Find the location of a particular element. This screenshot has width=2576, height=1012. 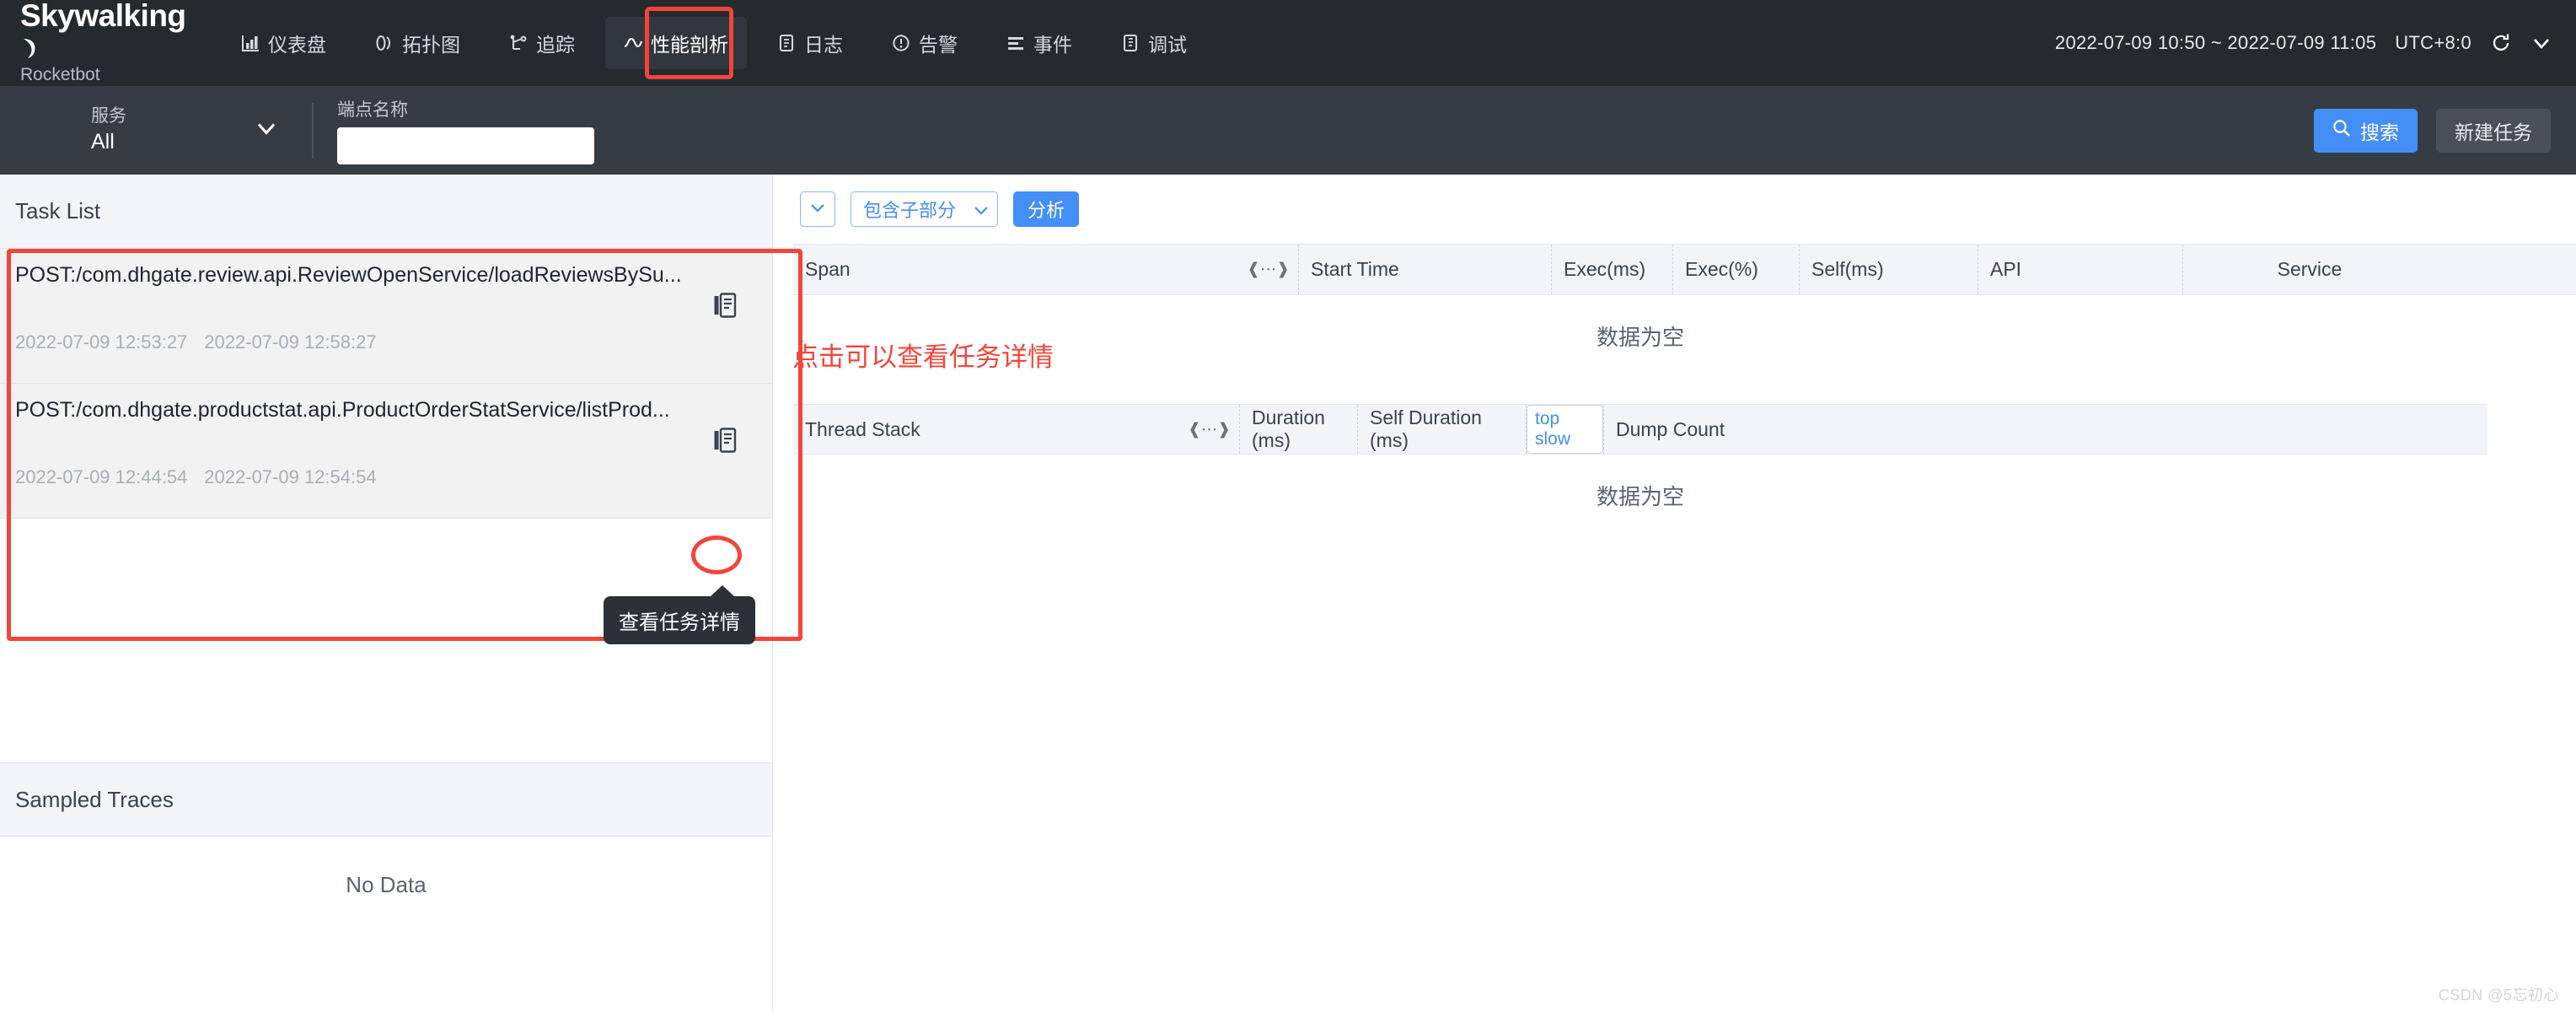

nav-item-log: 日志 is located at coordinates (810, 43).